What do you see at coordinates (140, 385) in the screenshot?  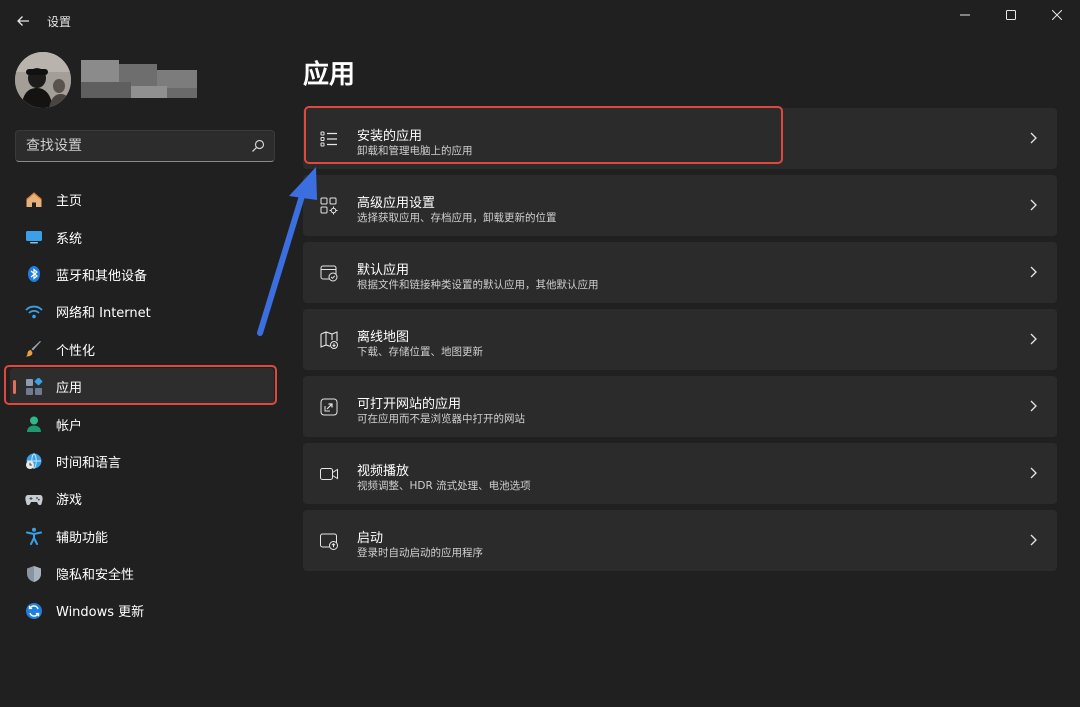 I see `apps-highlight-box` at bounding box center [140, 385].